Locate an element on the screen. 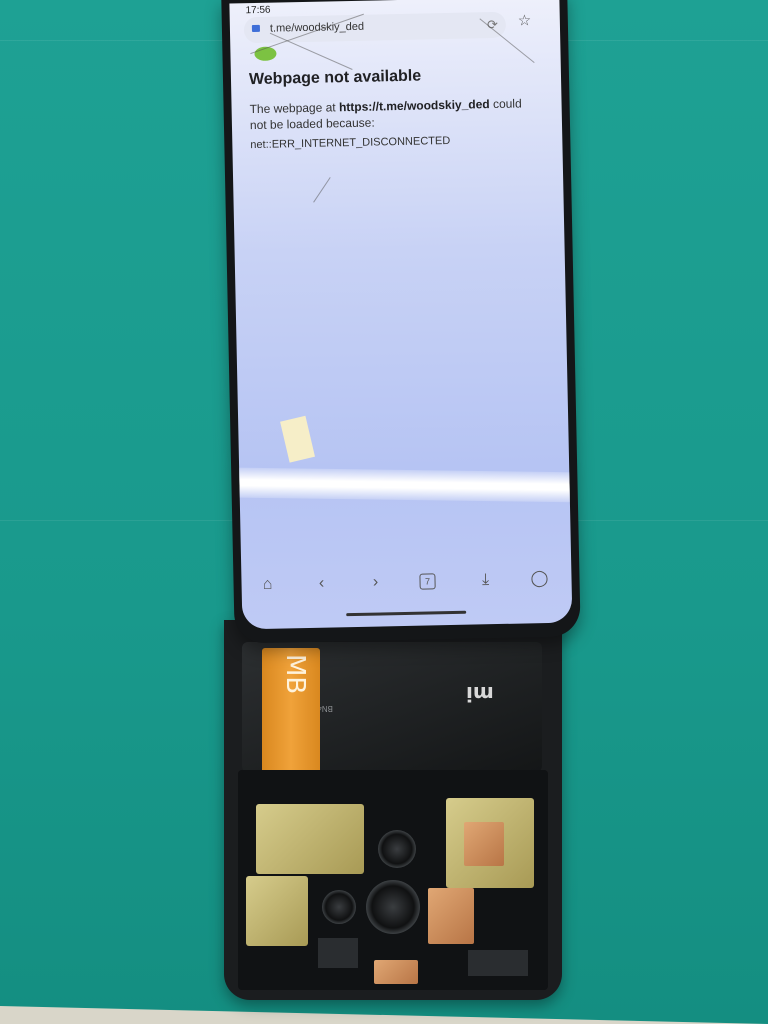  warranty-sticker is located at coordinates (297, 439).